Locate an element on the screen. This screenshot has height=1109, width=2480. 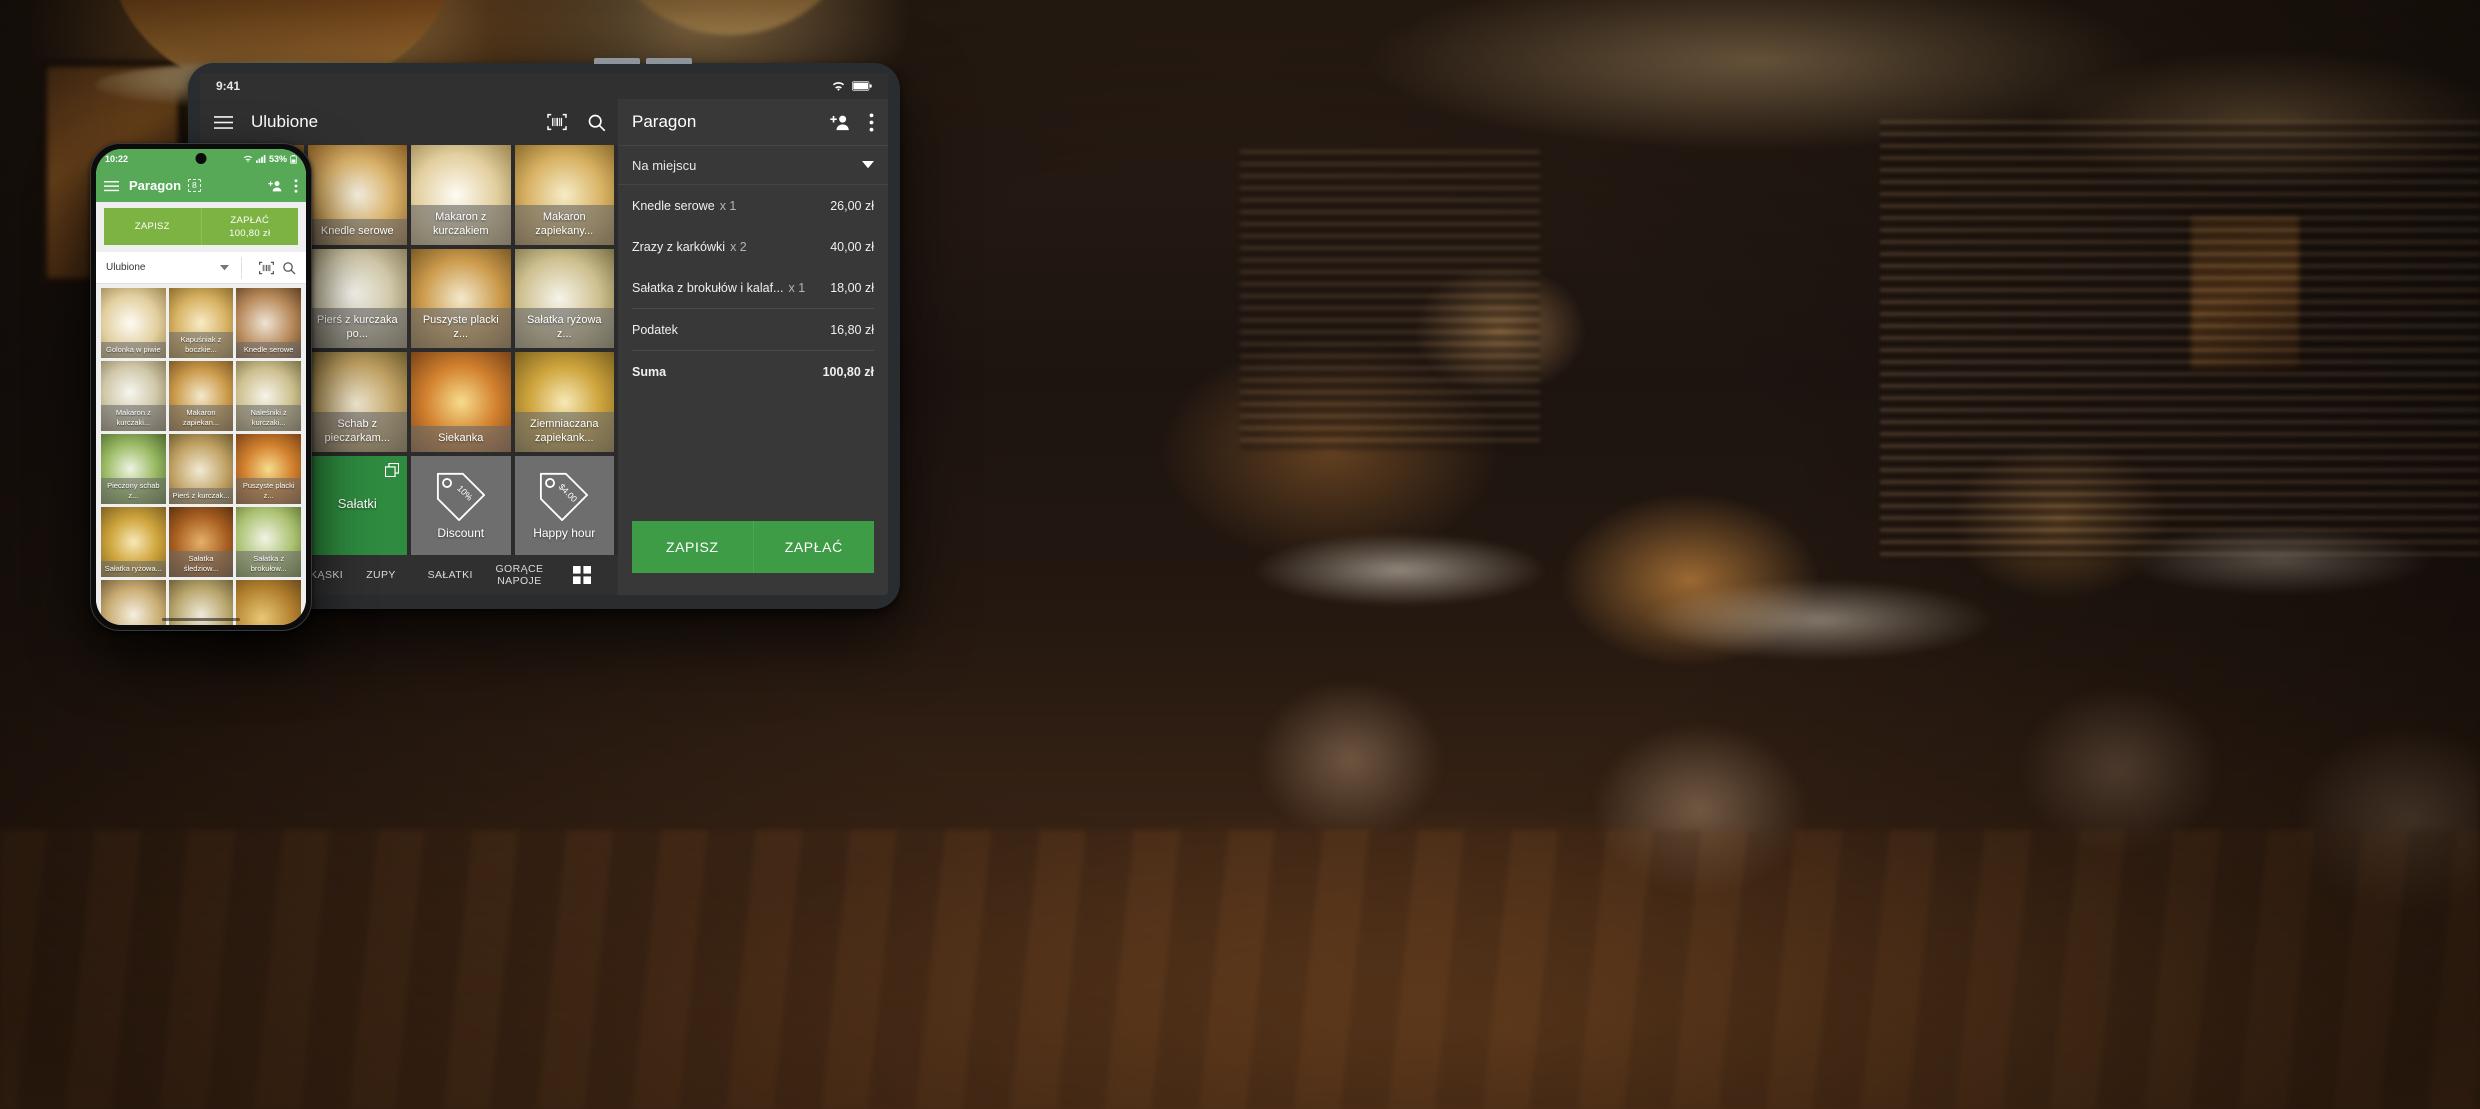
phone-save-label: ZAPISZ is located at coordinates (152, 226).